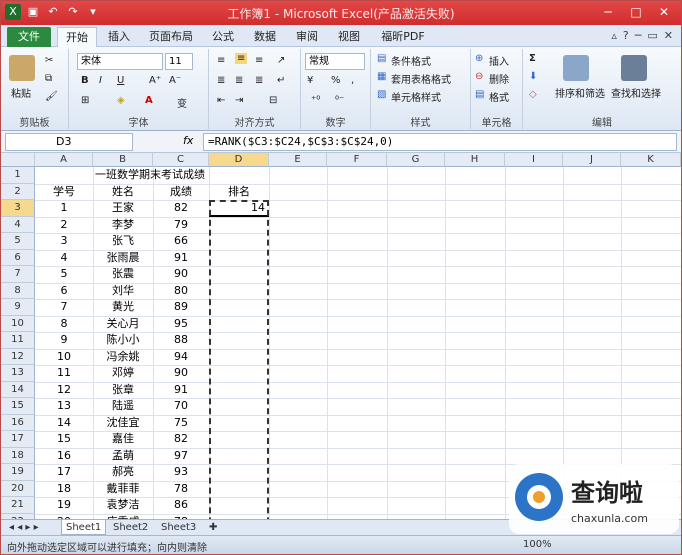 This screenshot has height=555, width=682. I want to click on decrease-decimal-icon: ⁰⁻, so click(339, 100).